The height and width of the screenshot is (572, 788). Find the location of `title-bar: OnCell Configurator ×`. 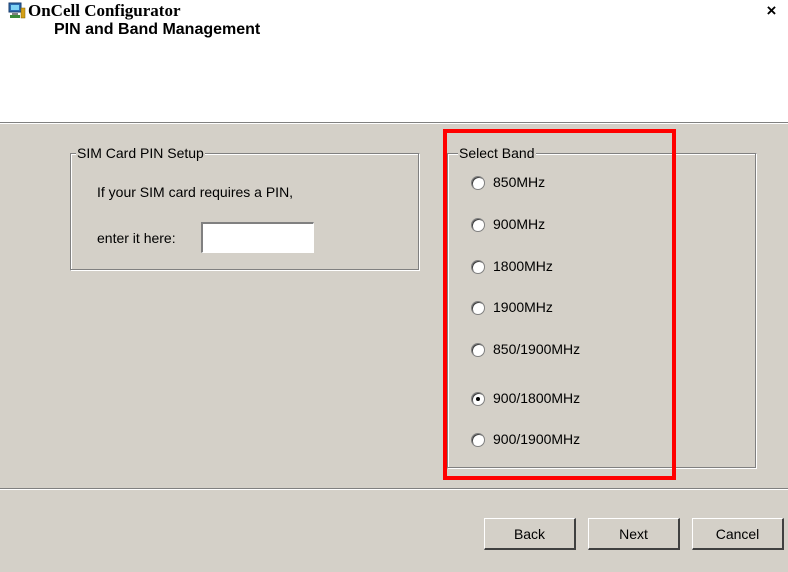

title-bar: OnCell Configurator × is located at coordinates (394, 11).